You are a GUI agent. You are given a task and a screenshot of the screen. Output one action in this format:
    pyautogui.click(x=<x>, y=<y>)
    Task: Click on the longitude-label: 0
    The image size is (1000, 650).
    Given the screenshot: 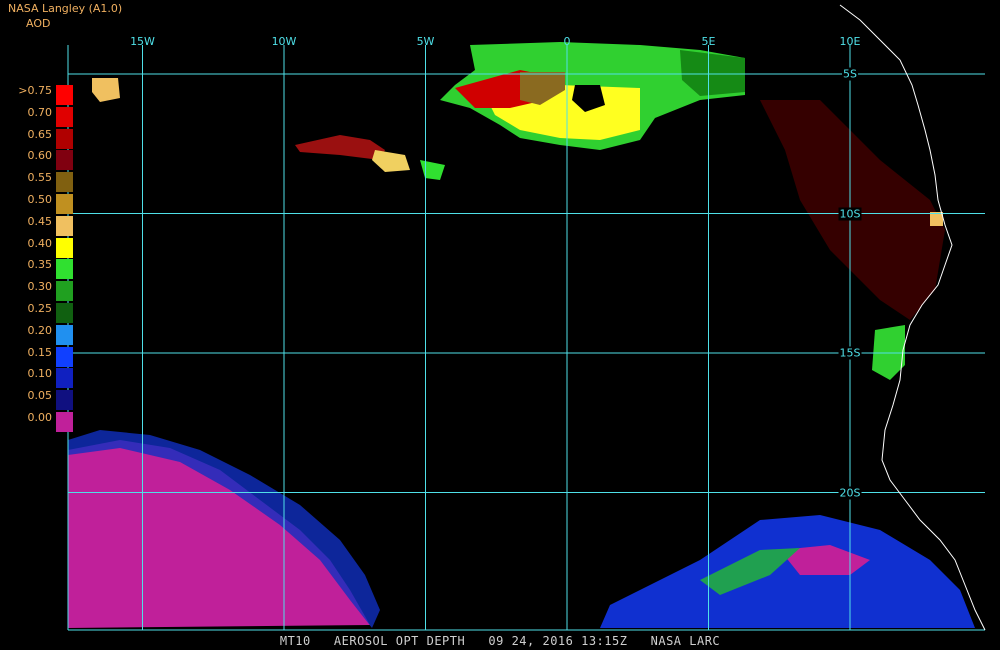 What is the action you would take?
    pyautogui.click(x=567, y=41)
    